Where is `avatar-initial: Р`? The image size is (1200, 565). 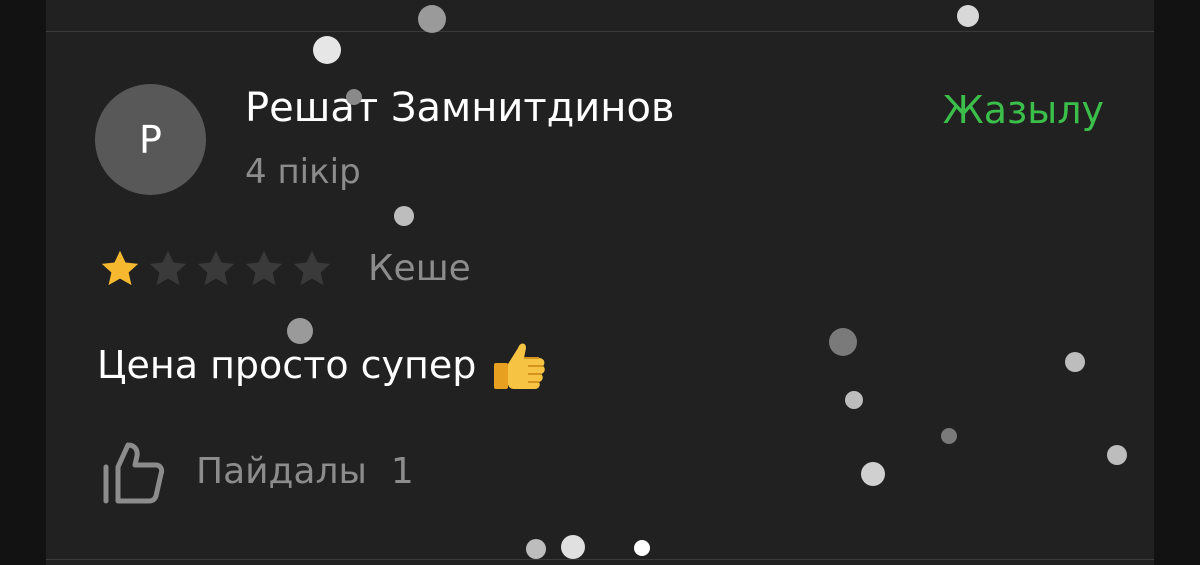 avatar-initial: Р is located at coordinates (150, 139).